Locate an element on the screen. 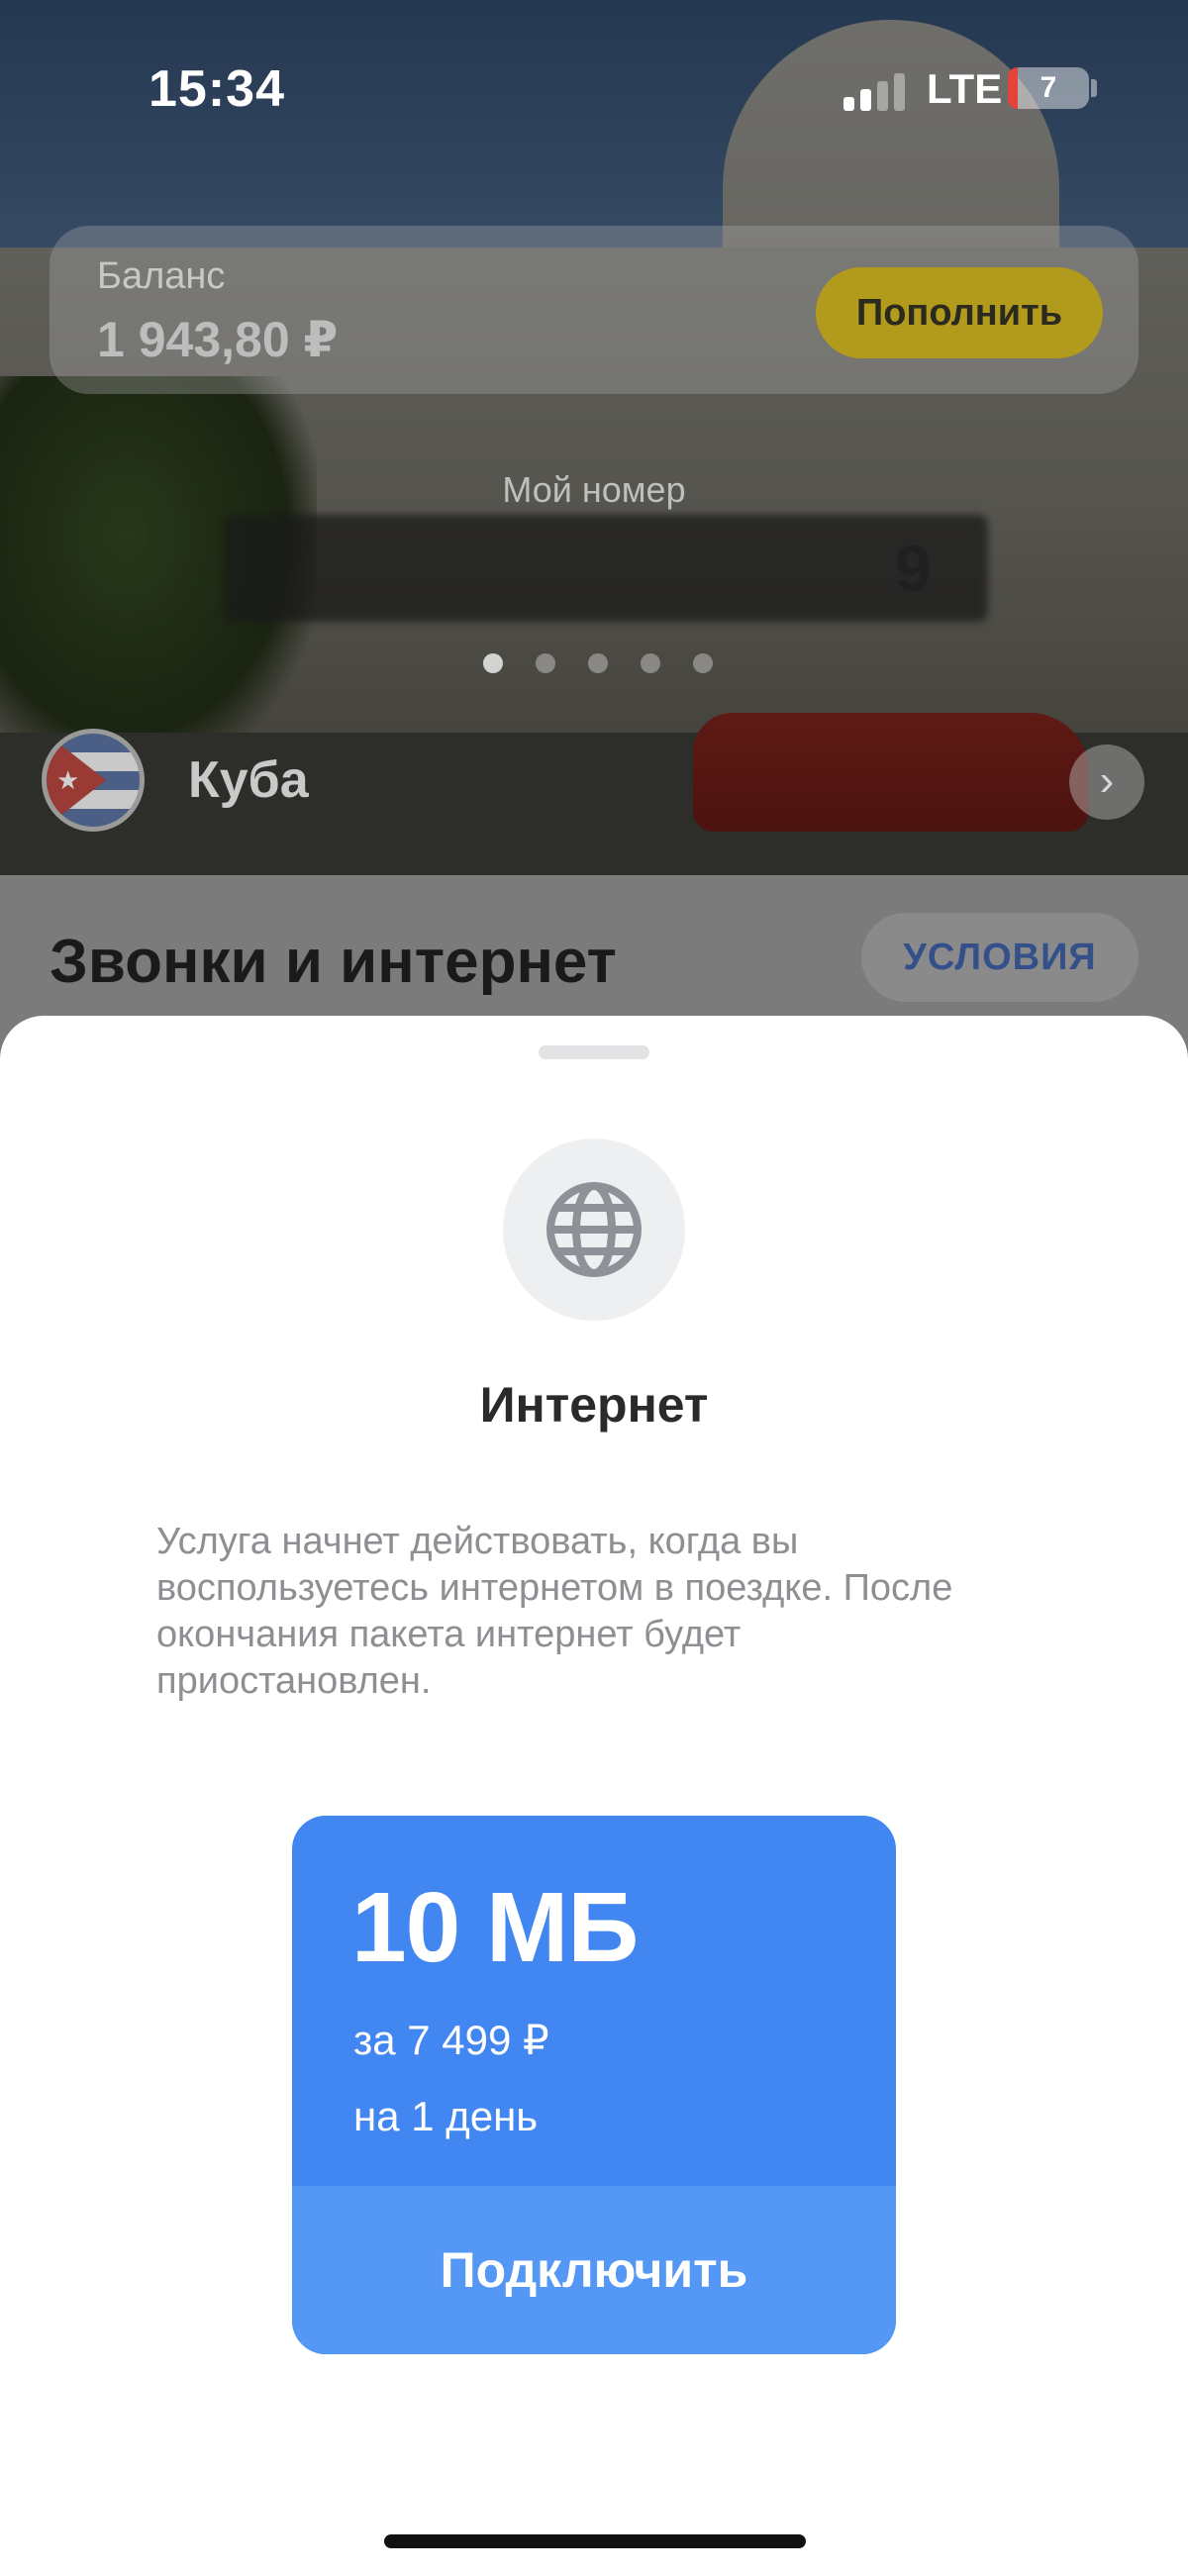 This screenshot has height=2576, width=1188. status-time: 15:34 is located at coordinates (217, 89).